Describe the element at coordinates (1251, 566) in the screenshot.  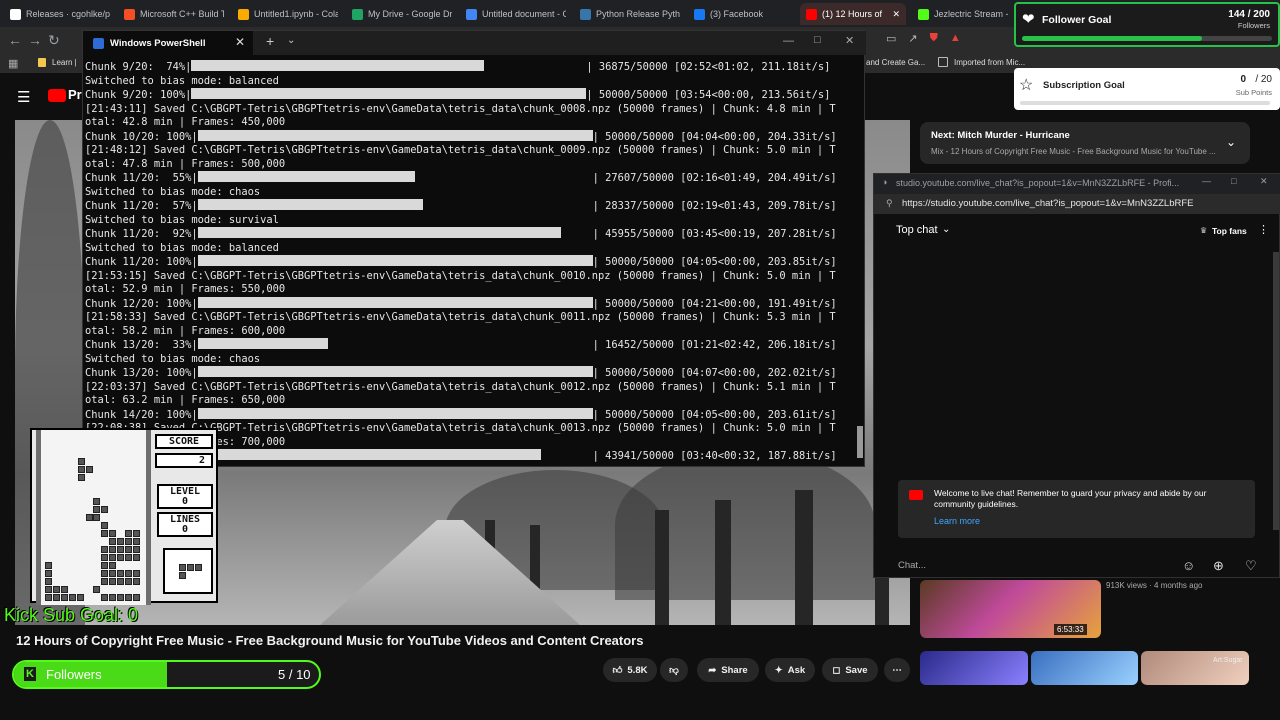
I see `heart-icon: ♡` at that location.